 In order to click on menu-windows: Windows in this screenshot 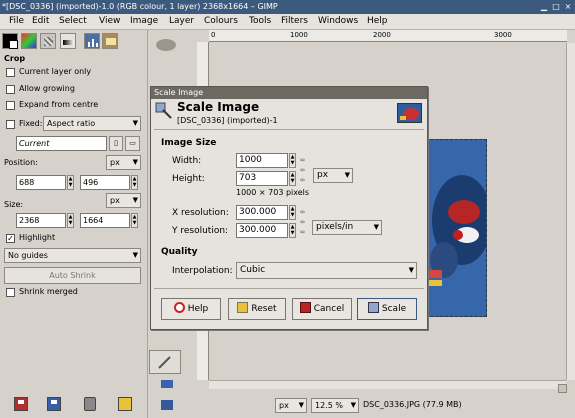, I will do `click(338, 21)`.